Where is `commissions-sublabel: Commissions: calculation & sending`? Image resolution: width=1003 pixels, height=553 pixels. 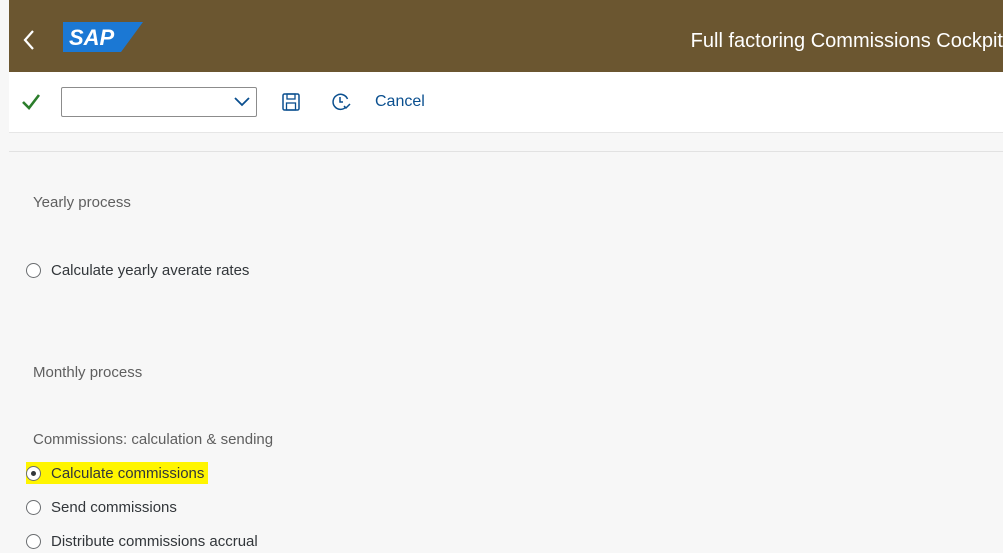
commissions-sublabel: Commissions: calculation & sending is located at coordinates (153, 439).